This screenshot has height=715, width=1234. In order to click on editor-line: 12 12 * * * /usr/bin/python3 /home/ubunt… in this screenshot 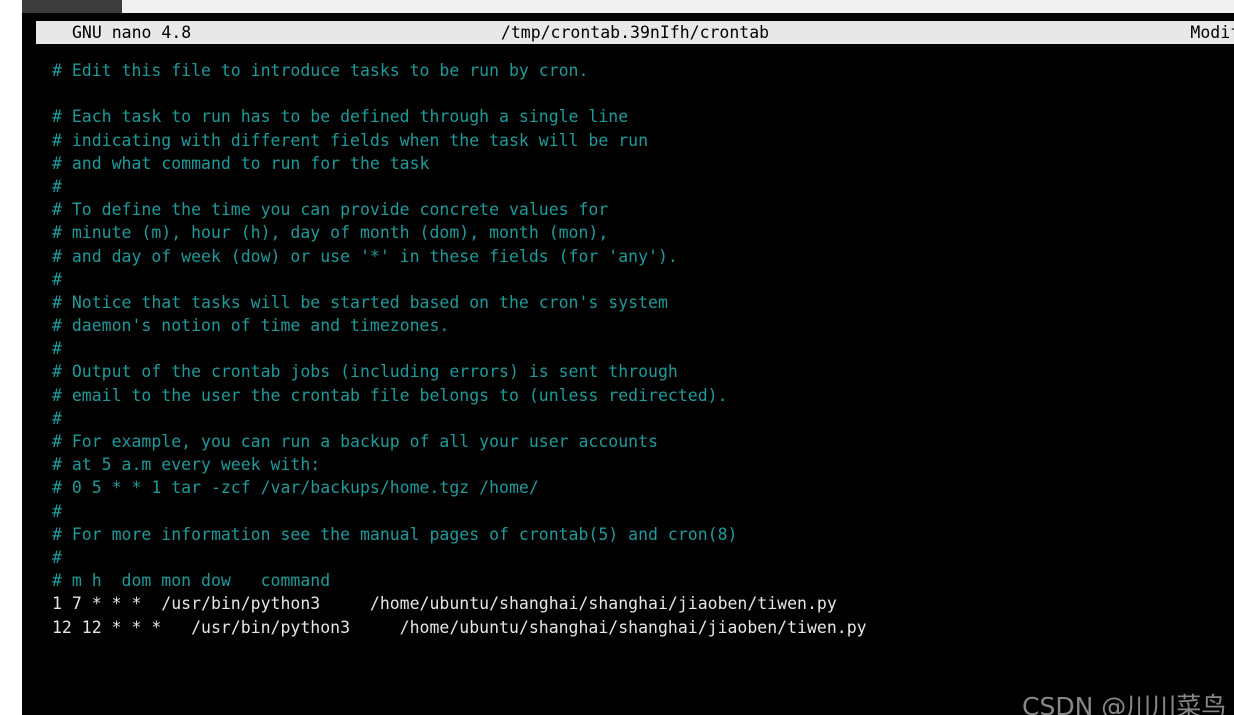, I will do `click(459, 627)`.